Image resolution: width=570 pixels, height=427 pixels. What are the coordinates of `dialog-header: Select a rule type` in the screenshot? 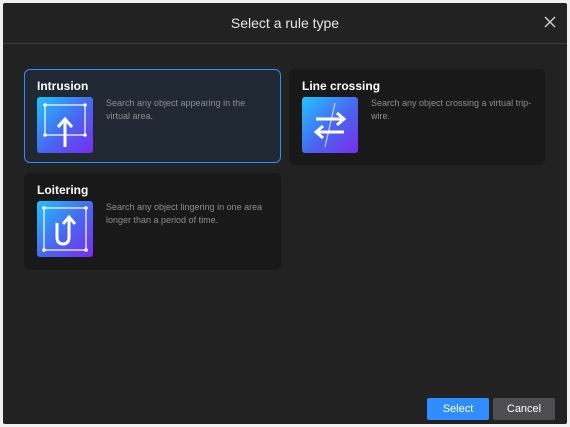 It's located at (285, 23).